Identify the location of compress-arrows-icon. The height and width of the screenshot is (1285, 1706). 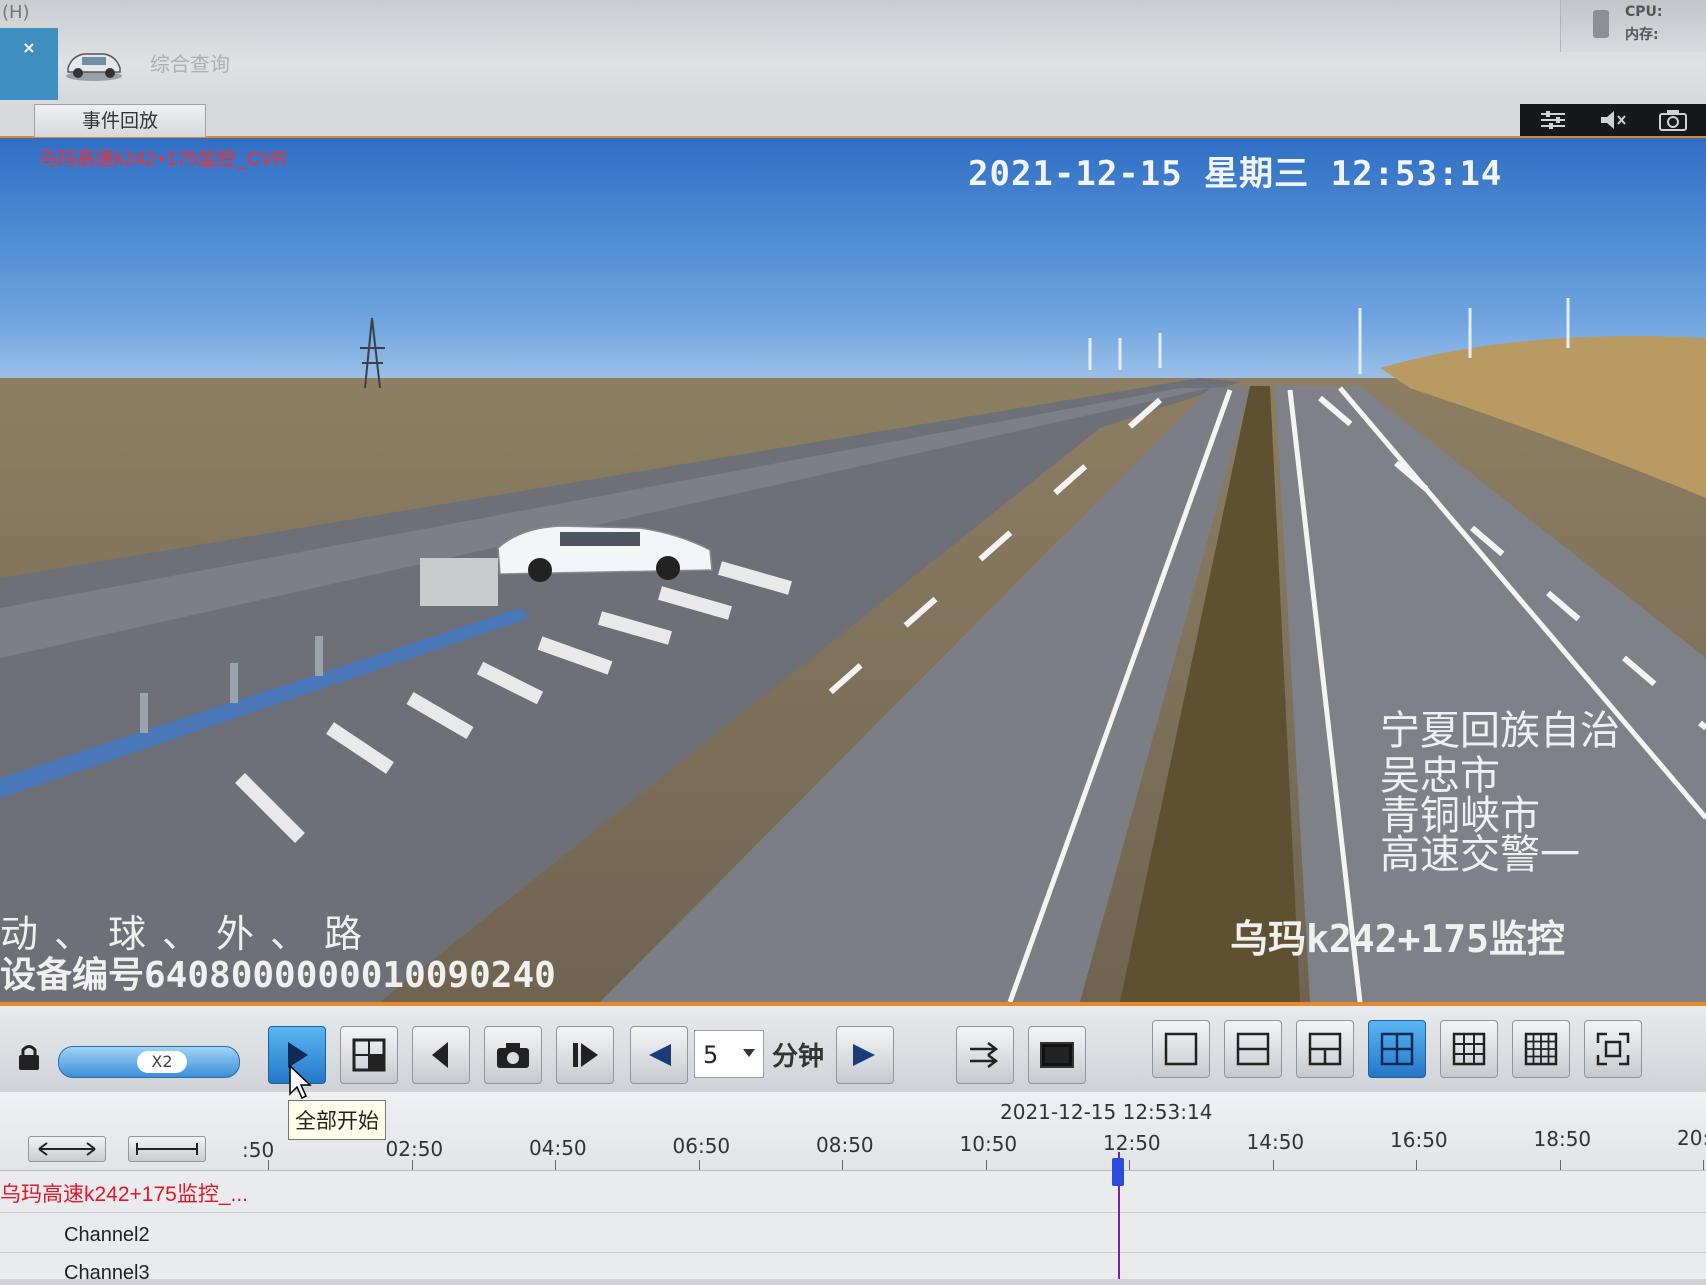
(167, 1149).